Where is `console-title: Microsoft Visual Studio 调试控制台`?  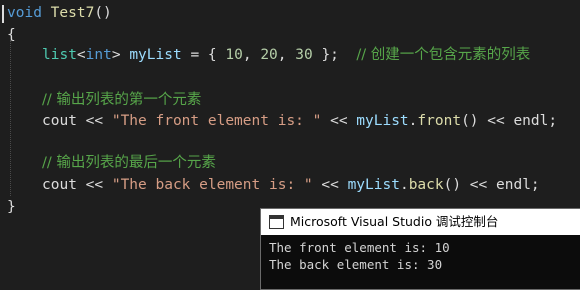 console-title: Microsoft Visual Studio 调试控制台 is located at coordinates (394, 221).